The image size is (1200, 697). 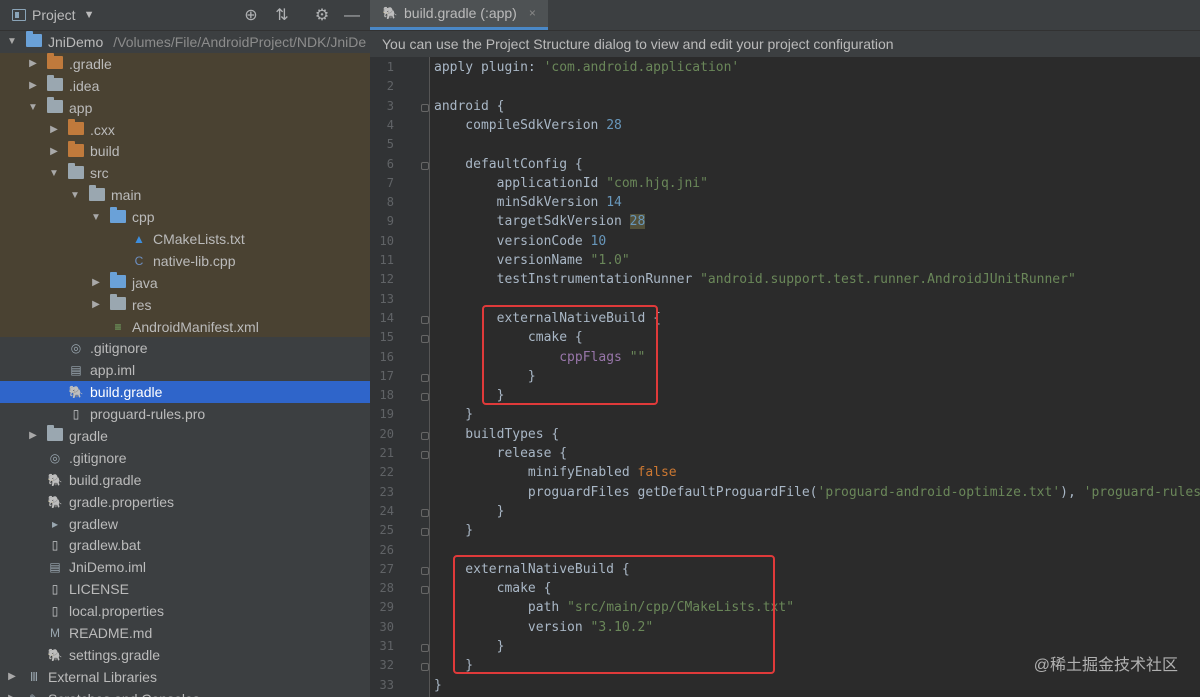 I want to click on tree-item: ▶ .cxx, so click(x=185, y=129).